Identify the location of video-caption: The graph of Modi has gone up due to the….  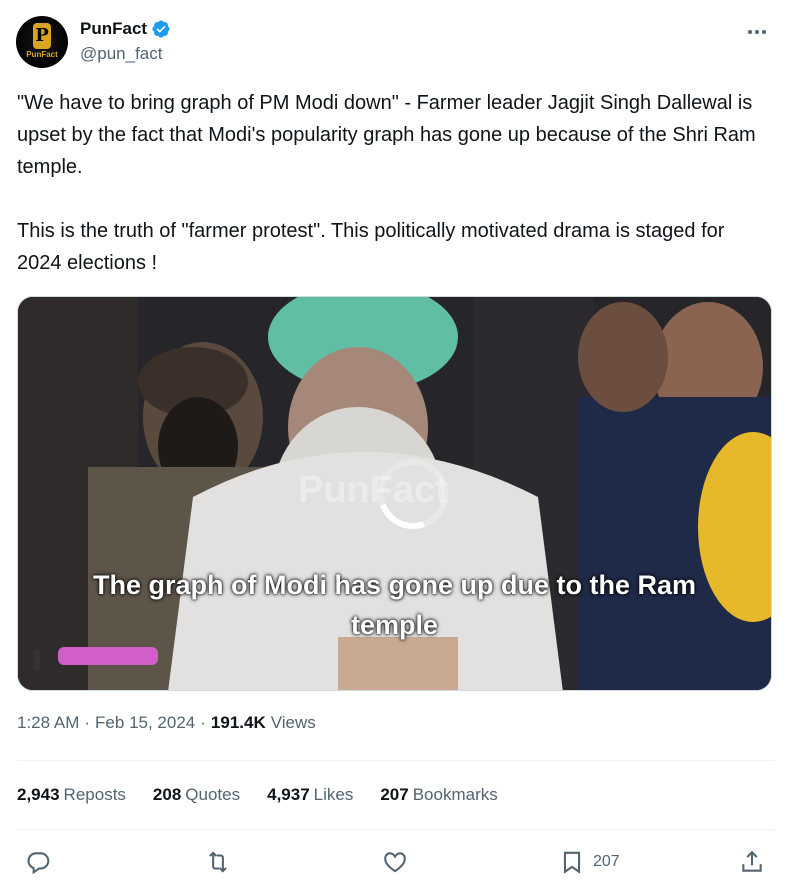
(394, 605).